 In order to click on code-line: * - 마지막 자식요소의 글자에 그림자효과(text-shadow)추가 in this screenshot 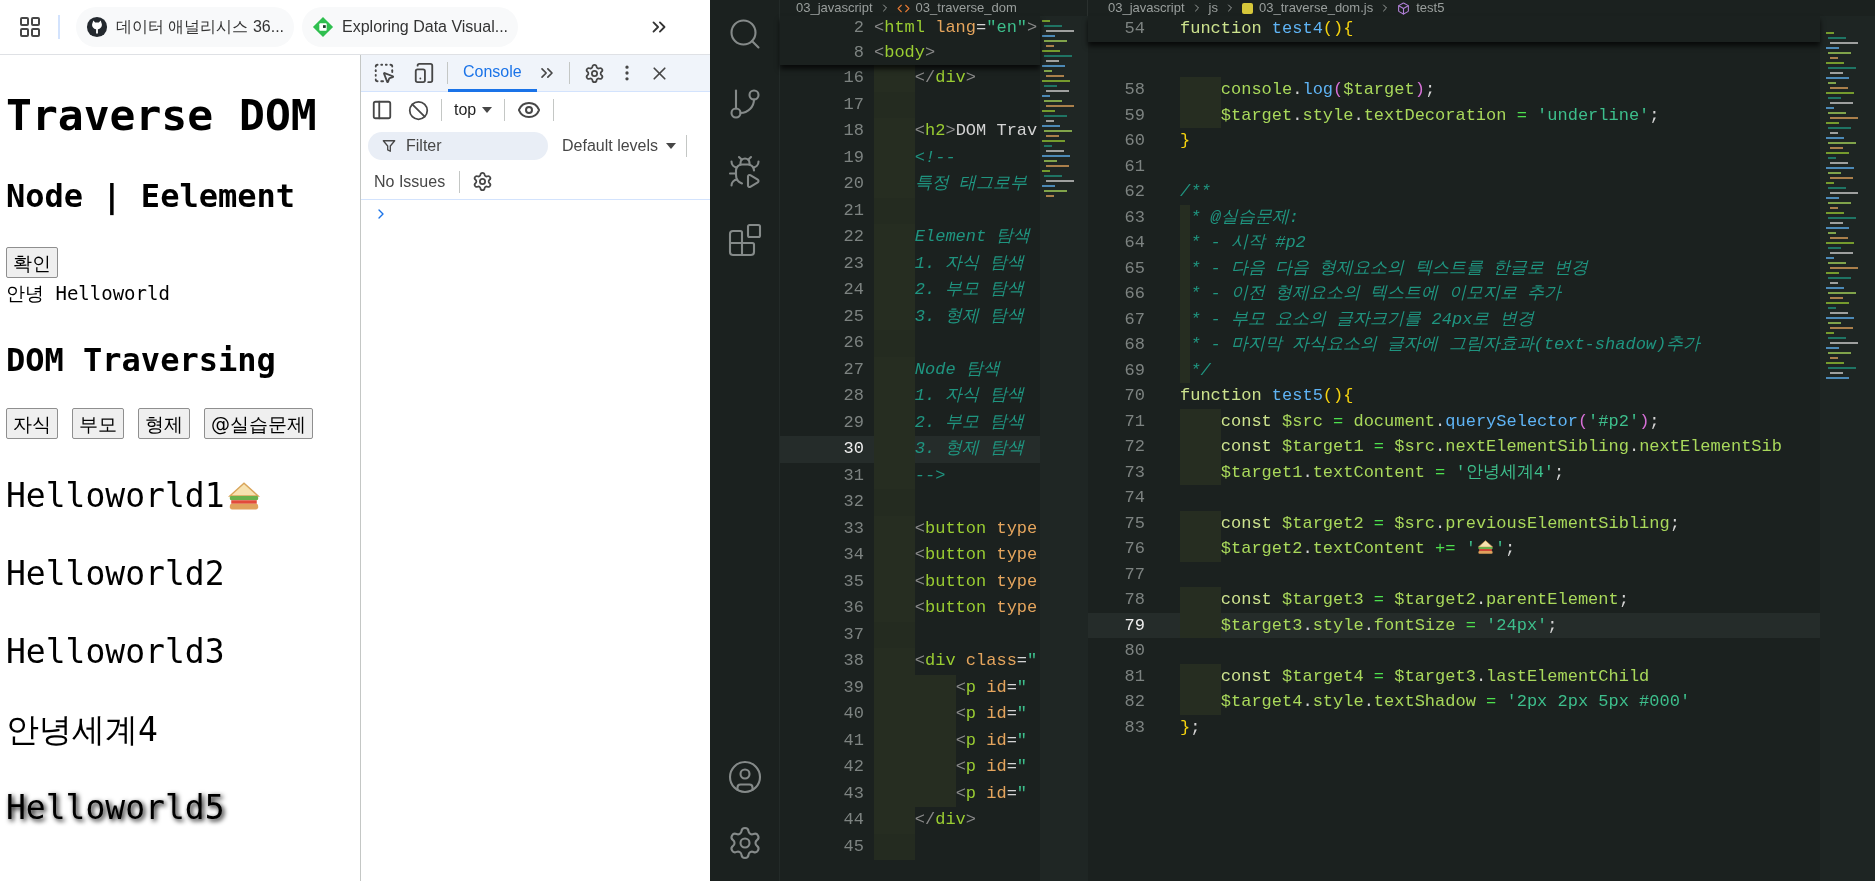, I will do `click(1445, 345)`.